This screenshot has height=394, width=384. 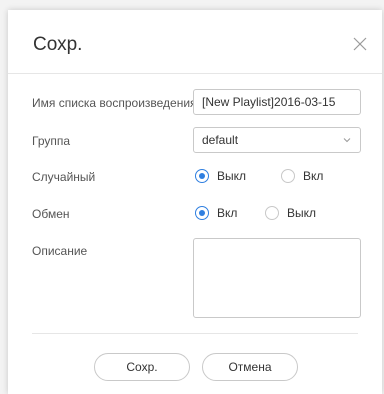 I want to click on share-on-label: Вкл, so click(x=227, y=213).